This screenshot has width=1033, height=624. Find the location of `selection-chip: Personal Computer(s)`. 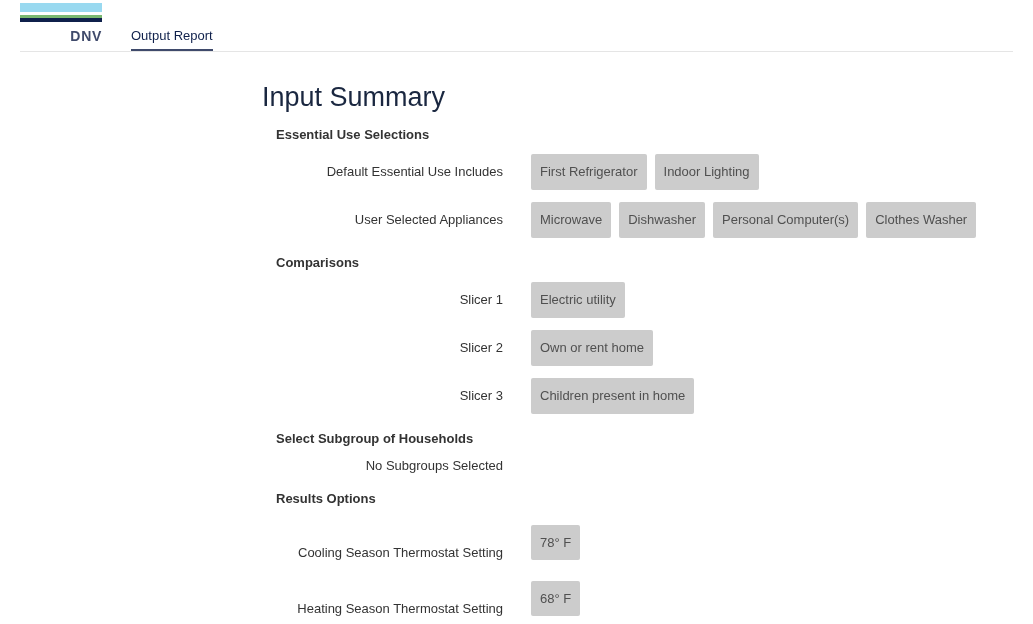

selection-chip: Personal Computer(s) is located at coordinates (786, 220).